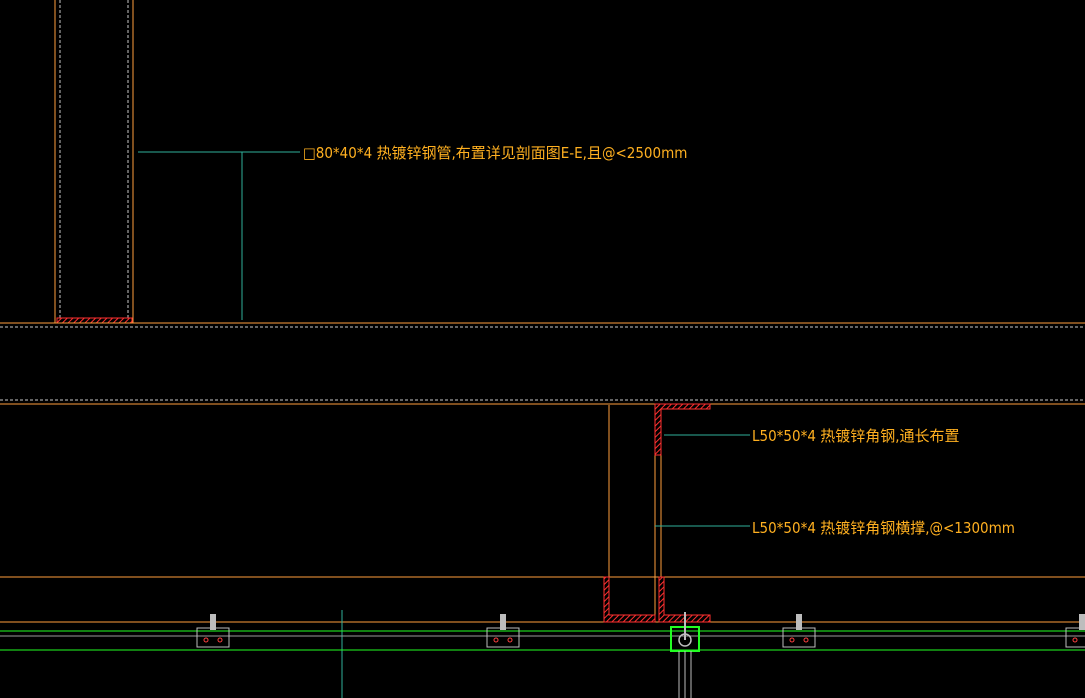 This screenshot has width=1085, height=698. What do you see at coordinates (856, 436) in the screenshot?
I see `top-angle-annotation: L50*50*4 热镀锌角钢,通长布置` at bounding box center [856, 436].